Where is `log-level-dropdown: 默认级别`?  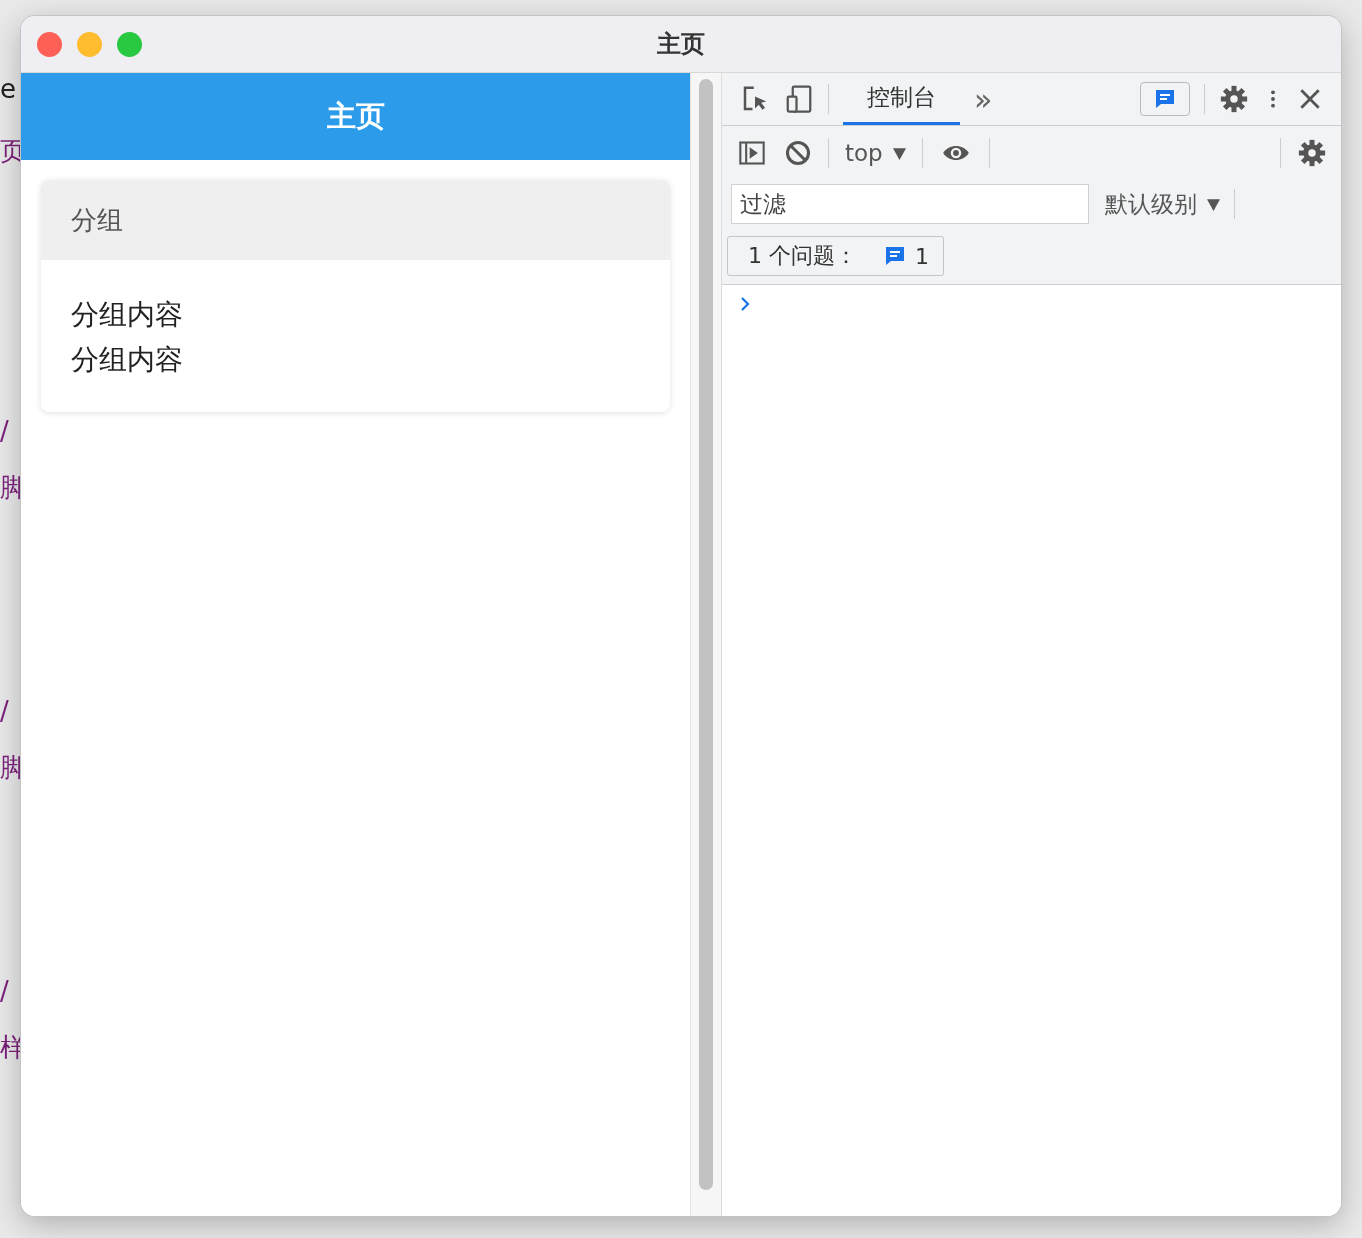 log-level-dropdown: 默认级别 is located at coordinates (1161, 204).